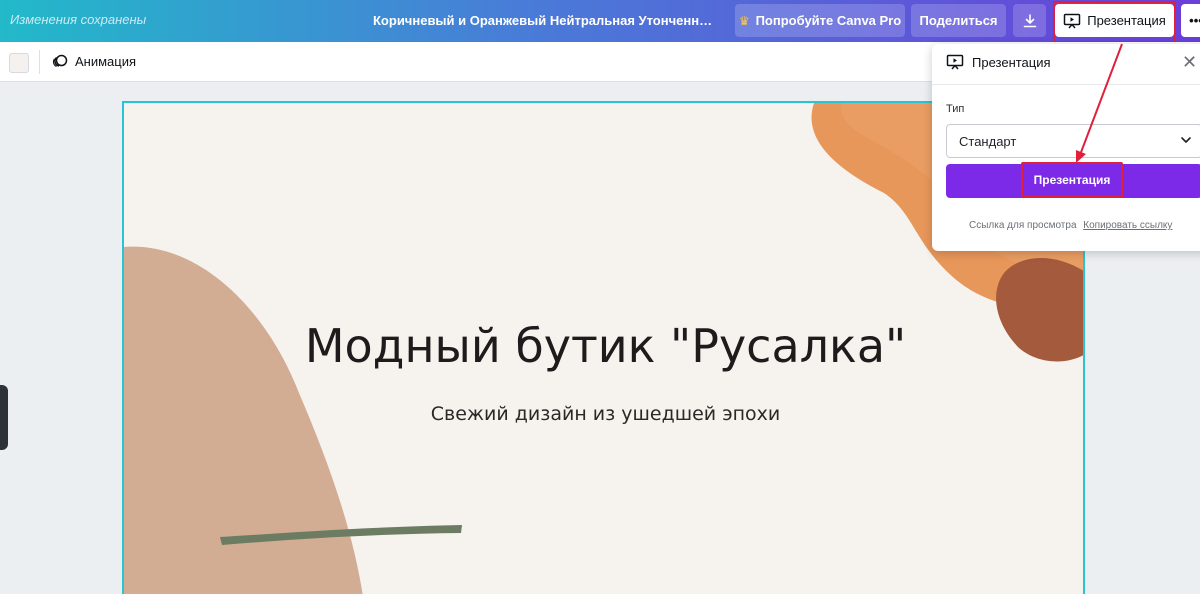  I want to click on share-button: Поделиться, so click(958, 20).